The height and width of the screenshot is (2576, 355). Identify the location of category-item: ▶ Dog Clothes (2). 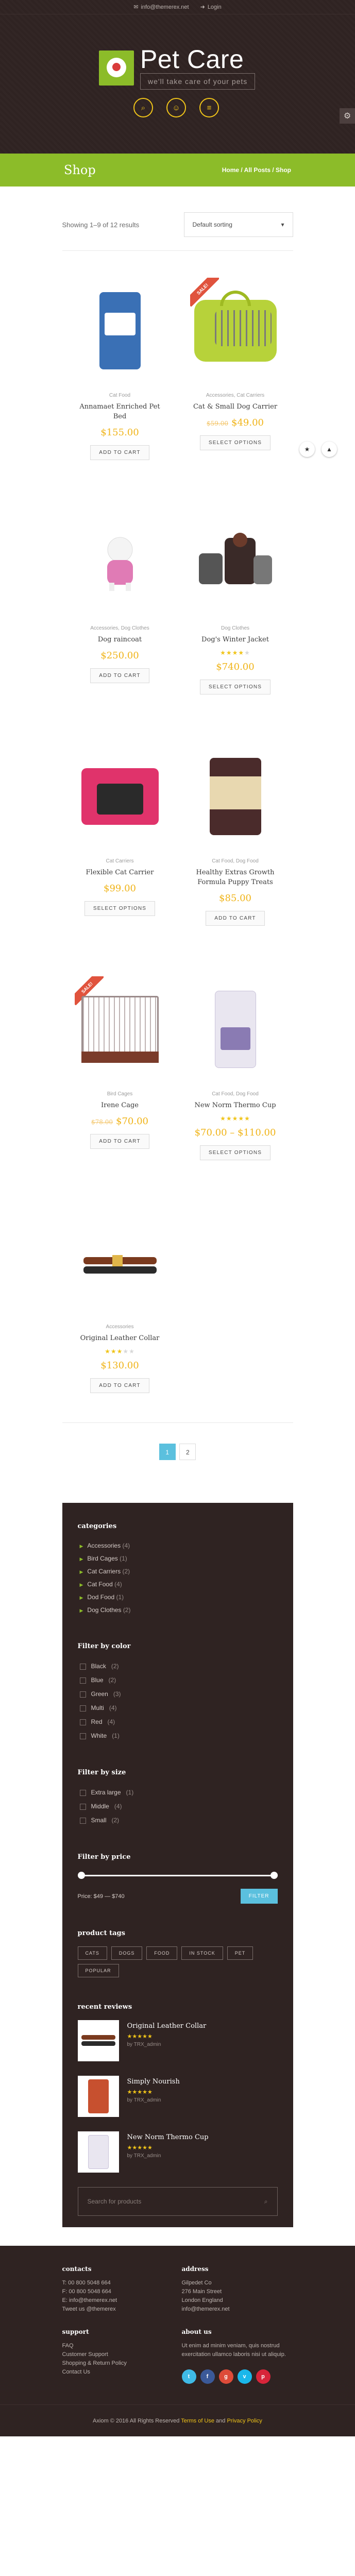
(178, 1610).